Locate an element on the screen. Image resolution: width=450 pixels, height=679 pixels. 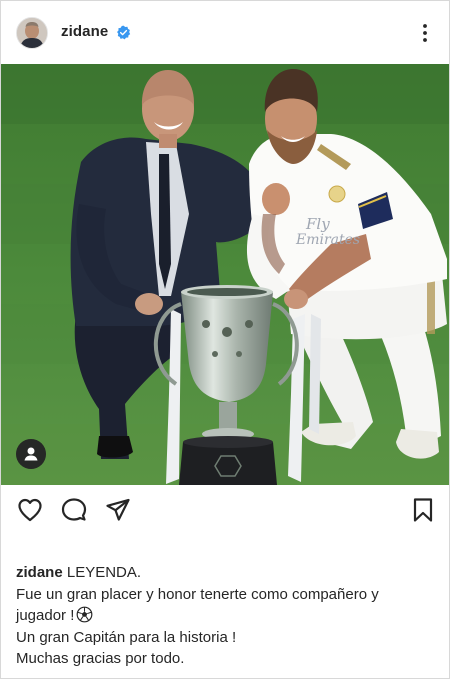
caption-text-3: jugador ! is located at coordinates (45, 615).